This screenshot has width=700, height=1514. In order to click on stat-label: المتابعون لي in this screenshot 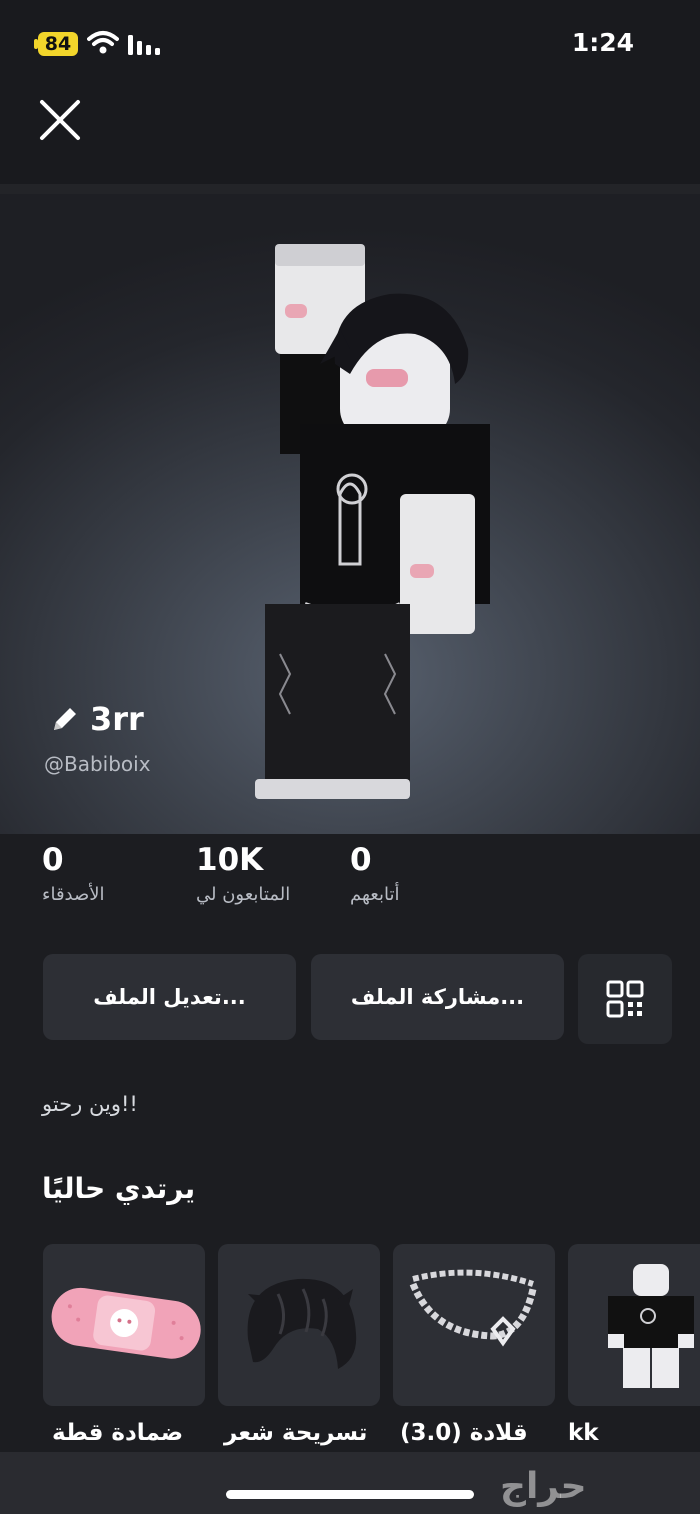, I will do `click(243, 894)`.